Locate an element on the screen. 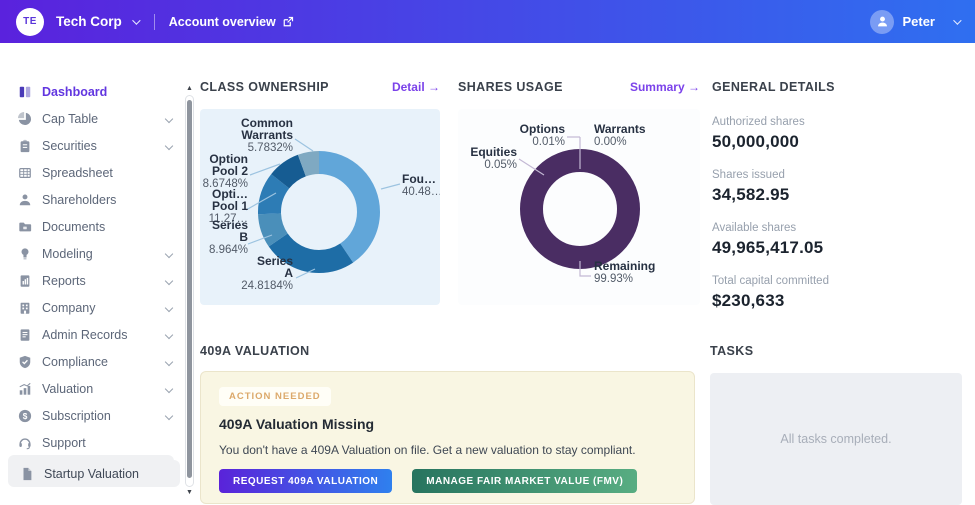  sidebar-item-label: Spreadsheet is located at coordinates (77, 172).